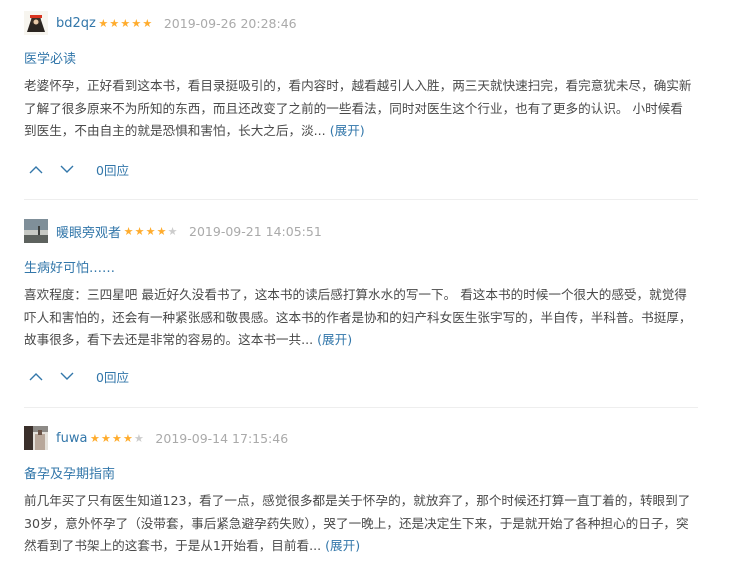 The width and height of the screenshot is (729, 571). Describe the element at coordinates (71, 438) in the screenshot. I see `username: fuwa` at that location.